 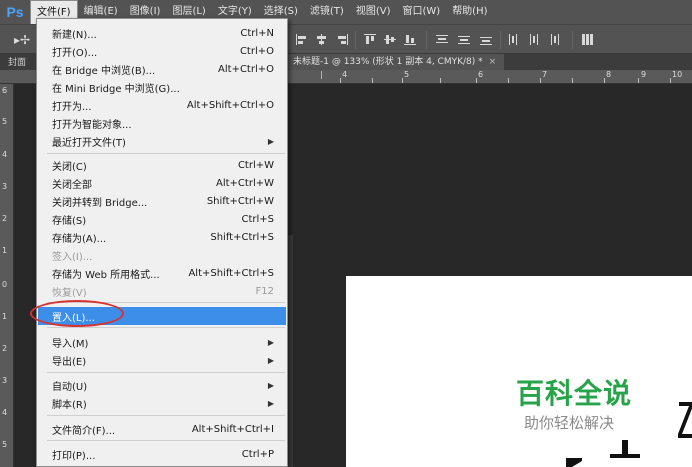 What do you see at coordinates (69, 167) in the screenshot?
I see `menu-item-label: 关闭(C)` at bounding box center [69, 167].